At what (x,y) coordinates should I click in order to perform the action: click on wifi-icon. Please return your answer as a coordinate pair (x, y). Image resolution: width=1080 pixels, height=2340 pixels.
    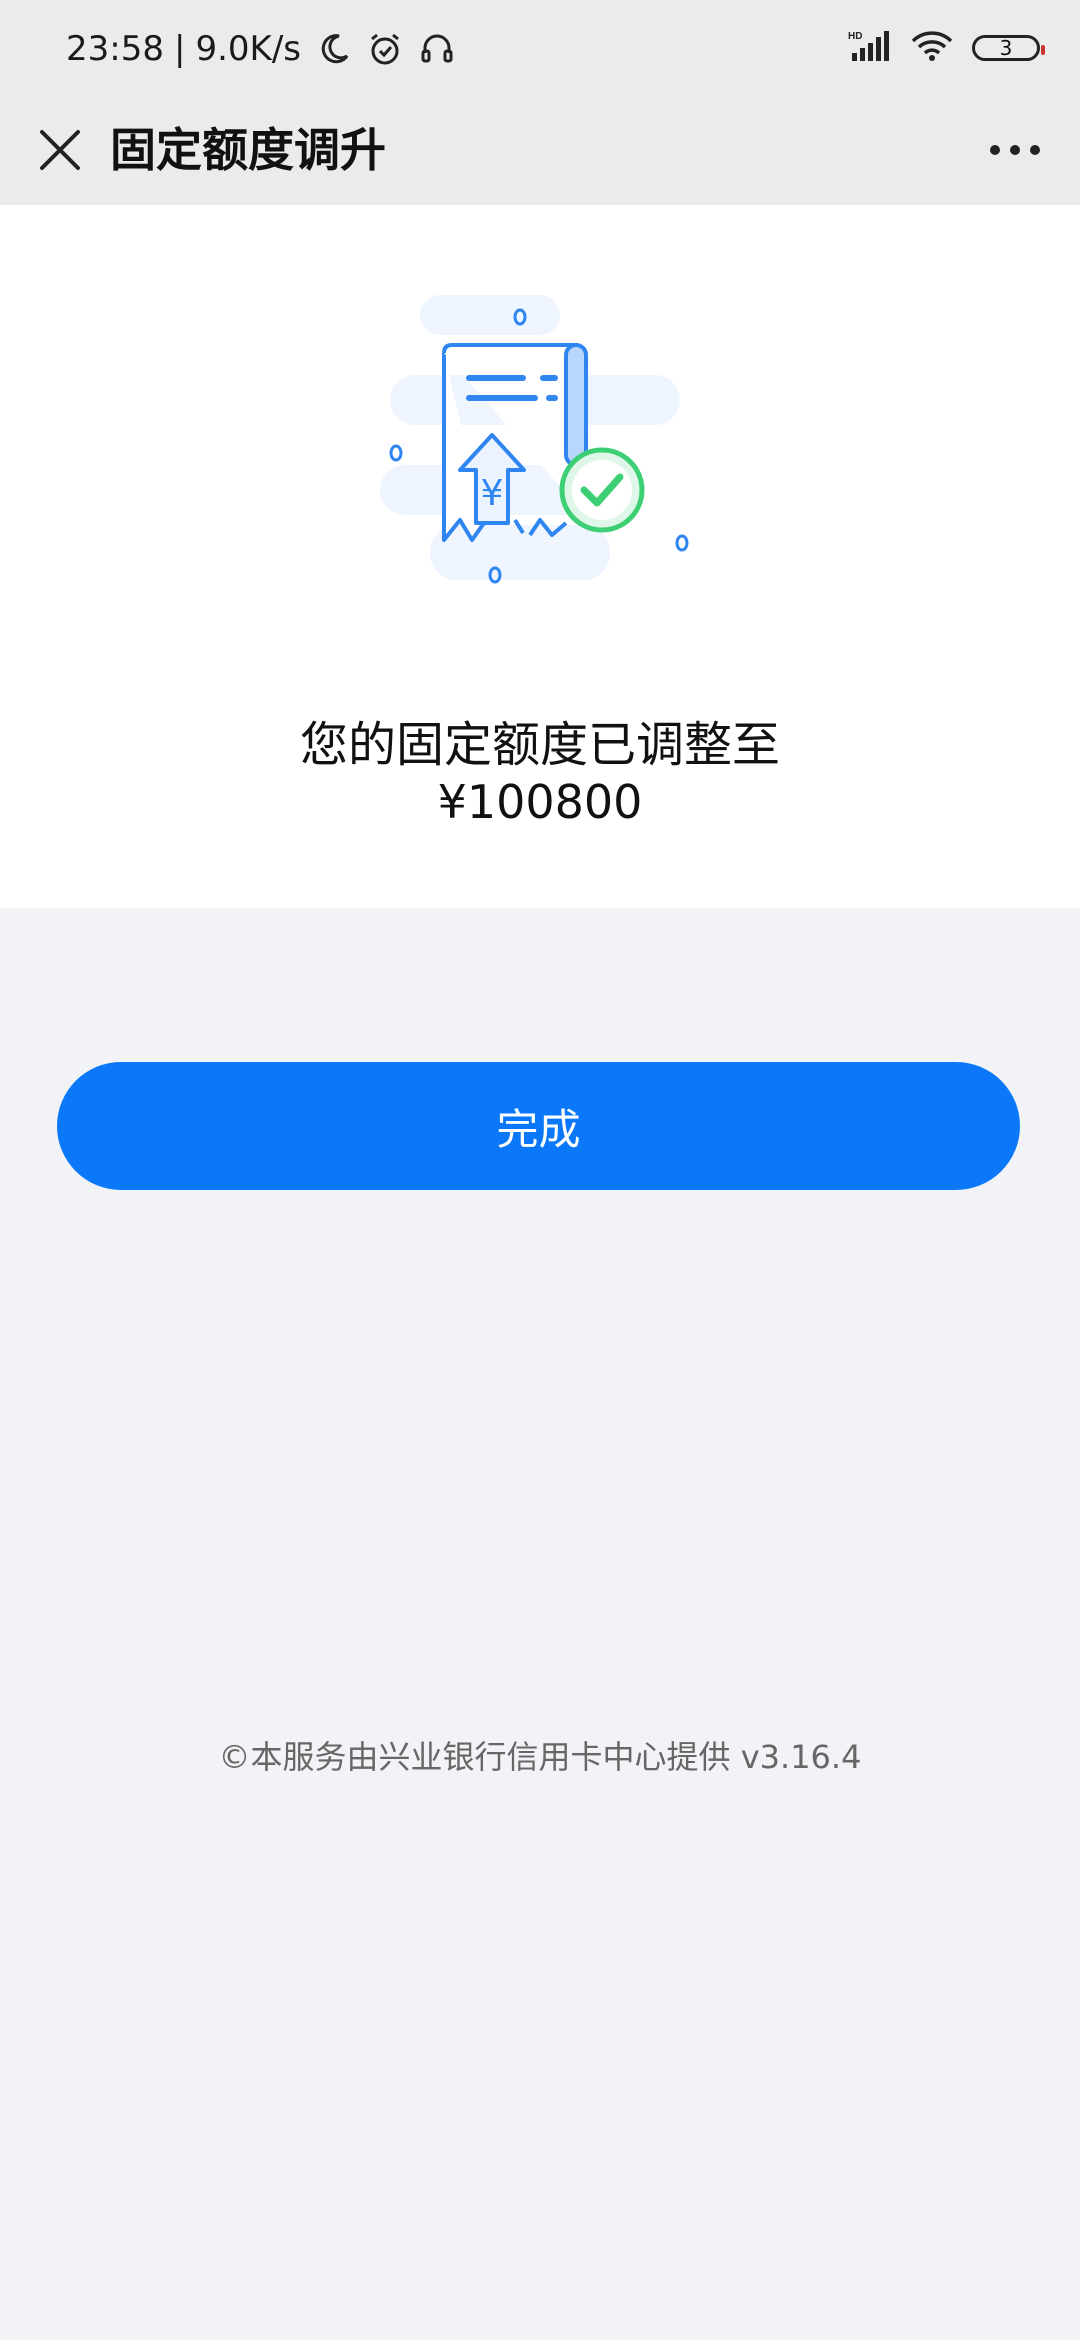
    Looking at the image, I should click on (932, 48).